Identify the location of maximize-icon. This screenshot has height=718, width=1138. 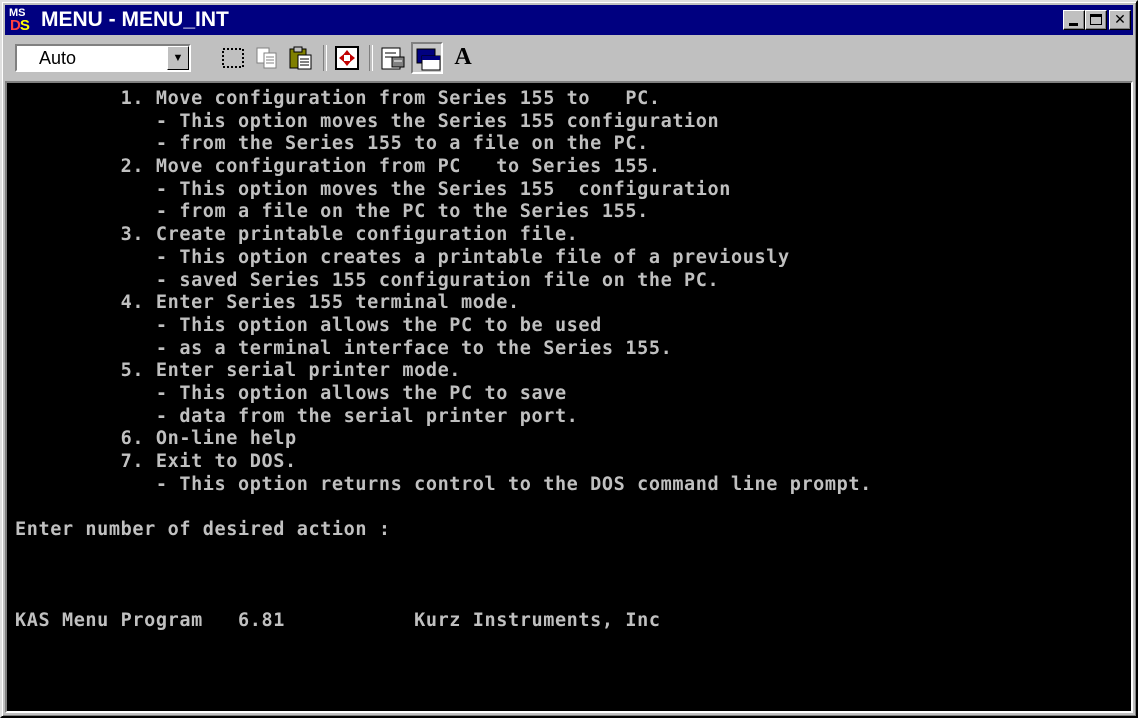
(1096, 19).